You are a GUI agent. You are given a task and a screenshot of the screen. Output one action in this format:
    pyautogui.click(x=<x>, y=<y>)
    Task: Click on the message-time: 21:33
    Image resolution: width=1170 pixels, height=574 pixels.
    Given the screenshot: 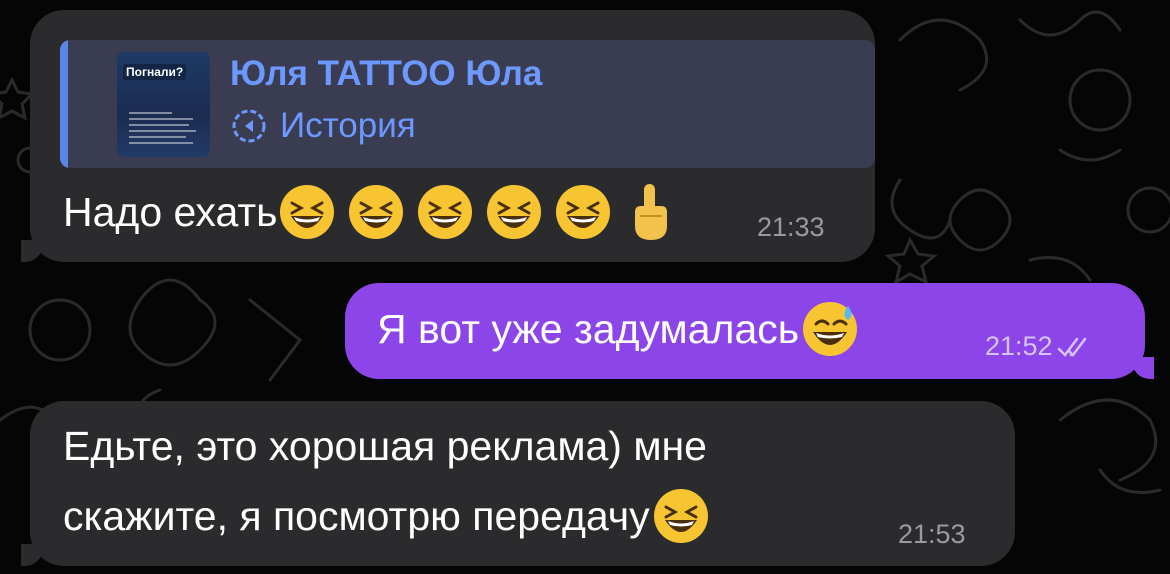 What is the action you would take?
    pyautogui.click(x=791, y=227)
    